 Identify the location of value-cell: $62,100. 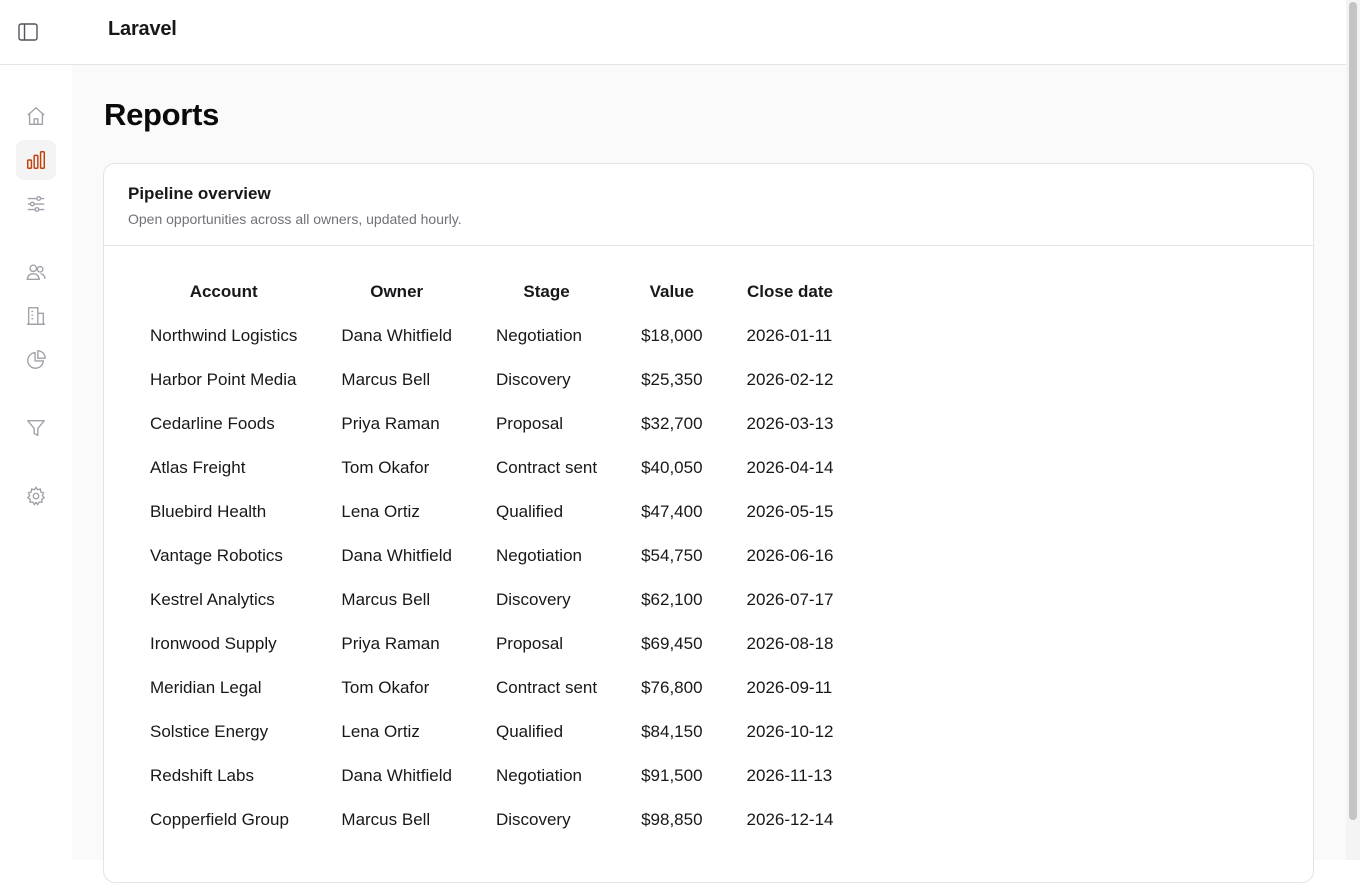
(672, 599).